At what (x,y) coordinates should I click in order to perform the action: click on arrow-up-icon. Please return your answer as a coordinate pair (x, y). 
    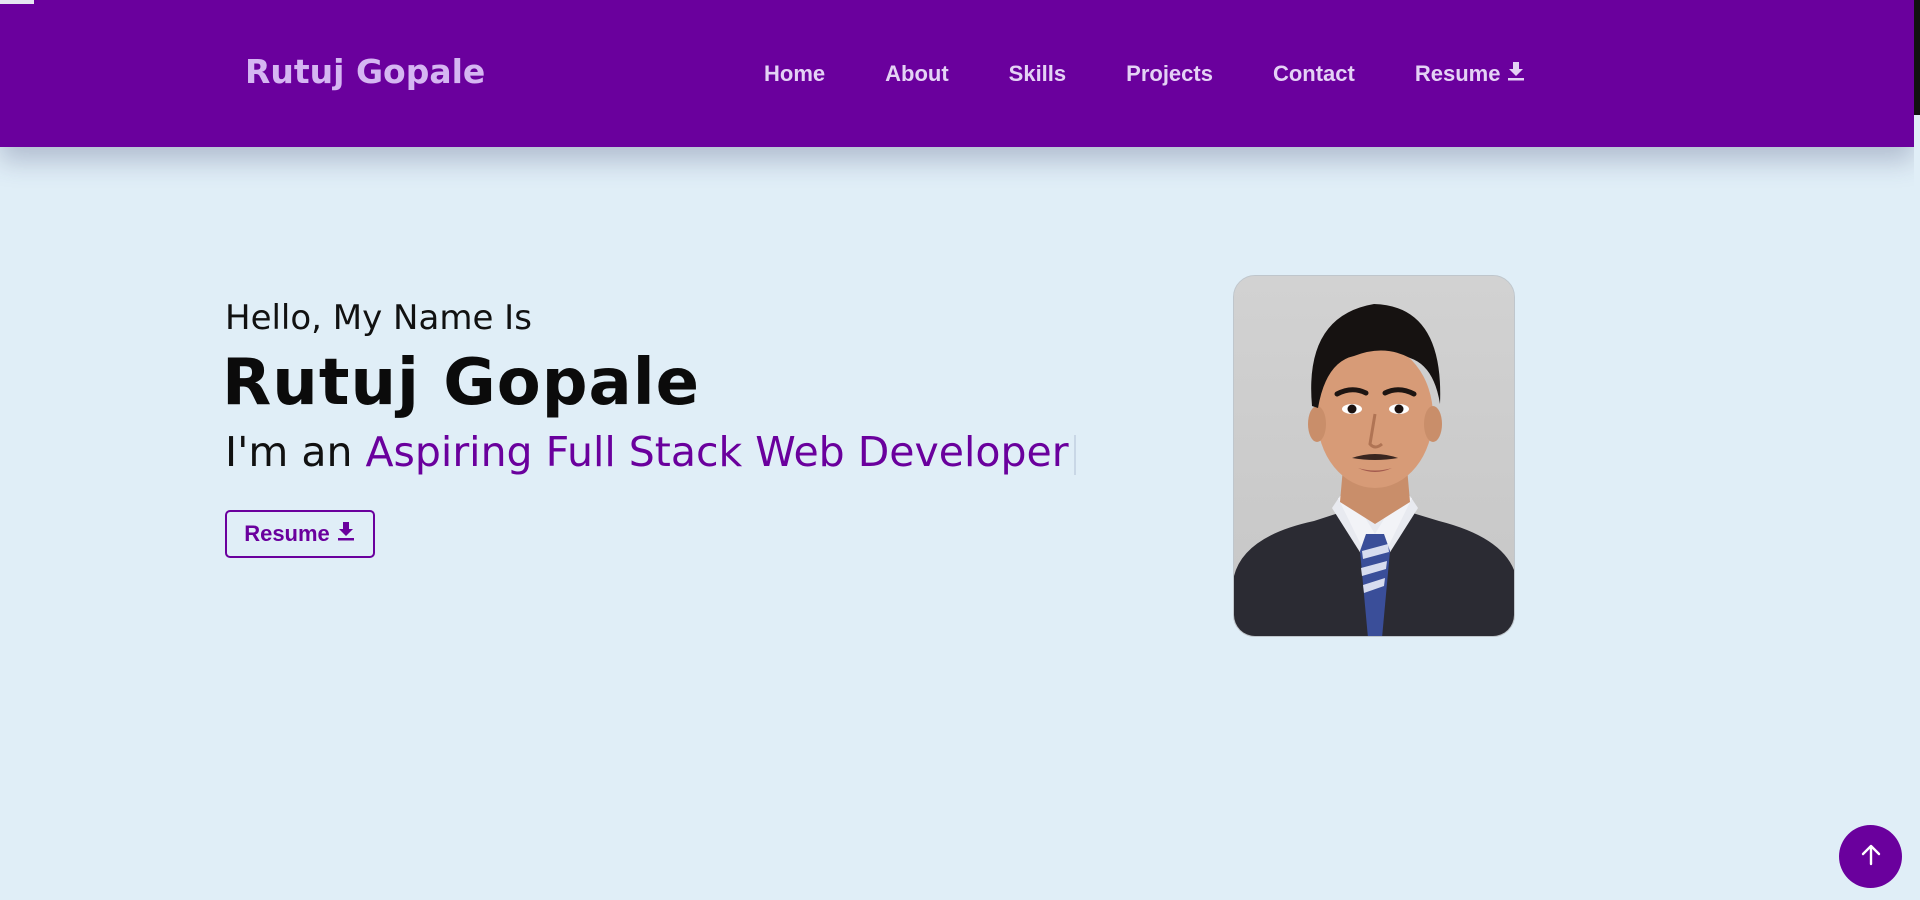
    Looking at the image, I should click on (1871, 857).